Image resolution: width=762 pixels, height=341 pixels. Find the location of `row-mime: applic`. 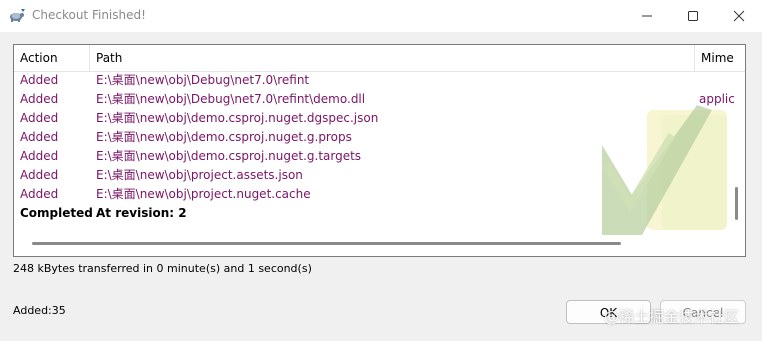

row-mime: applic is located at coordinates (717, 99).